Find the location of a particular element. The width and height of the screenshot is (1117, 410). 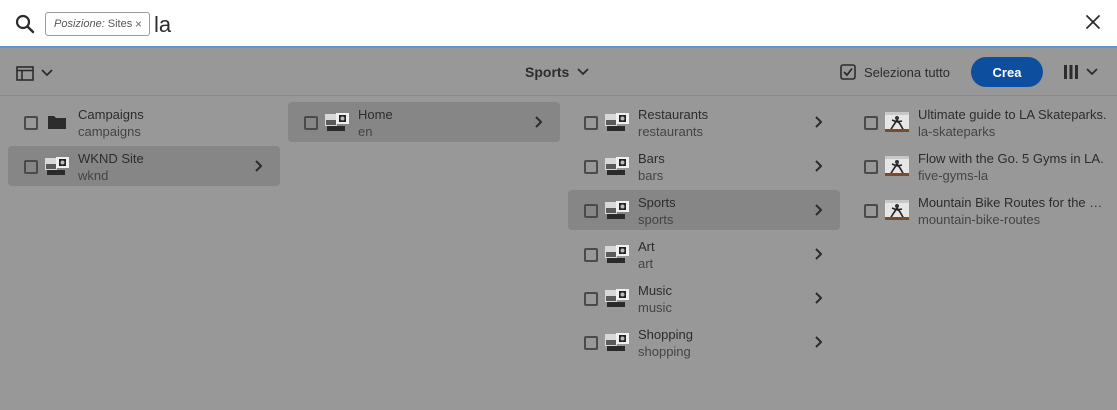

list-item-restaurants: Restaurants restaurants is located at coordinates (704, 122).